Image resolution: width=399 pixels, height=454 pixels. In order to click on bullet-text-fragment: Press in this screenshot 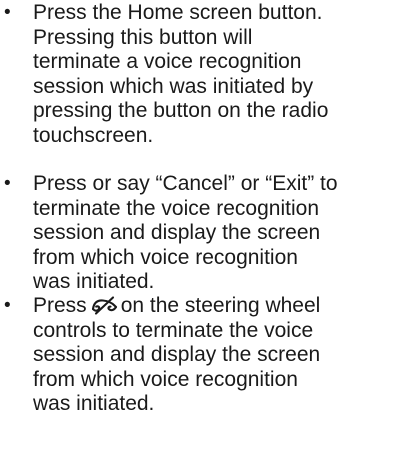, I will do `click(60, 305)`.